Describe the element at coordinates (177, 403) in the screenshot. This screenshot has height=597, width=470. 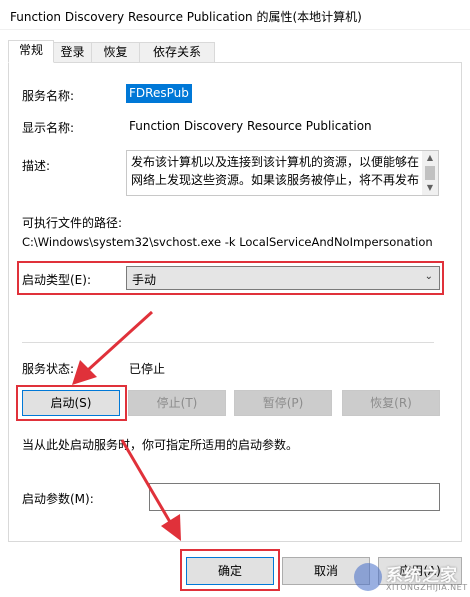
I see `stop-button: 停止(T)` at that location.